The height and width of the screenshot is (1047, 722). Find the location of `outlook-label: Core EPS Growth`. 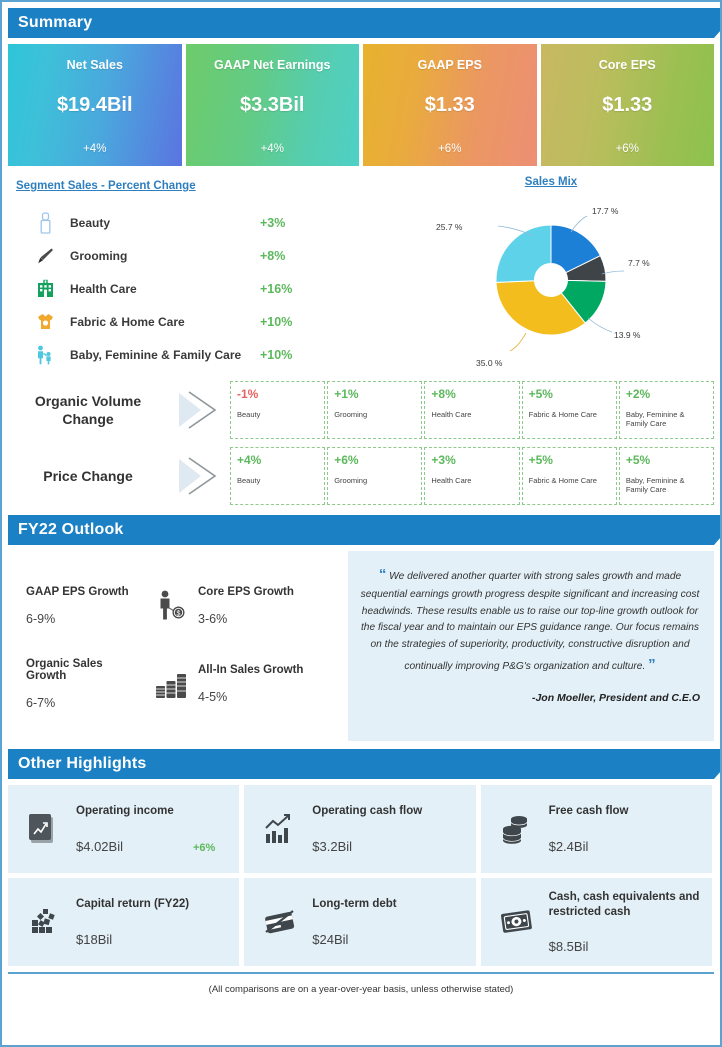

outlook-label: Core EPS Growth is located at coordinates (246, 592).